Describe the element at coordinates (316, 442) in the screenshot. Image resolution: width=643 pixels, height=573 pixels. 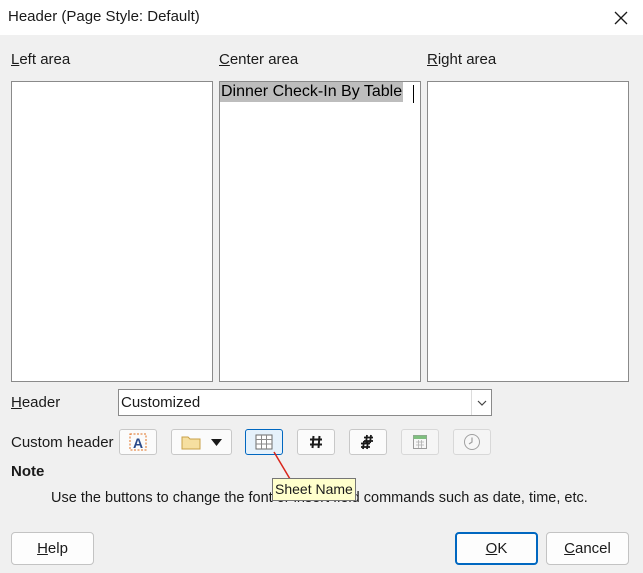
I see `page-icon` at that location.